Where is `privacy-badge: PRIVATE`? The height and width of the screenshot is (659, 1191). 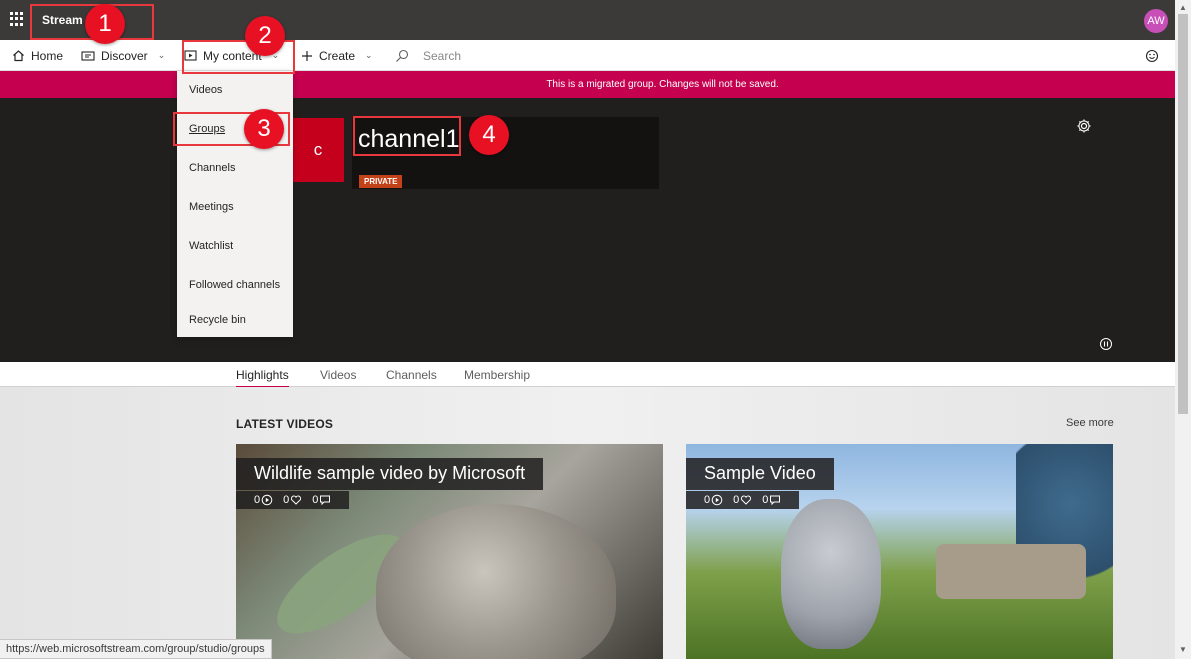
privacy-badge: PRIVATE is located at coordinates (381, 181).